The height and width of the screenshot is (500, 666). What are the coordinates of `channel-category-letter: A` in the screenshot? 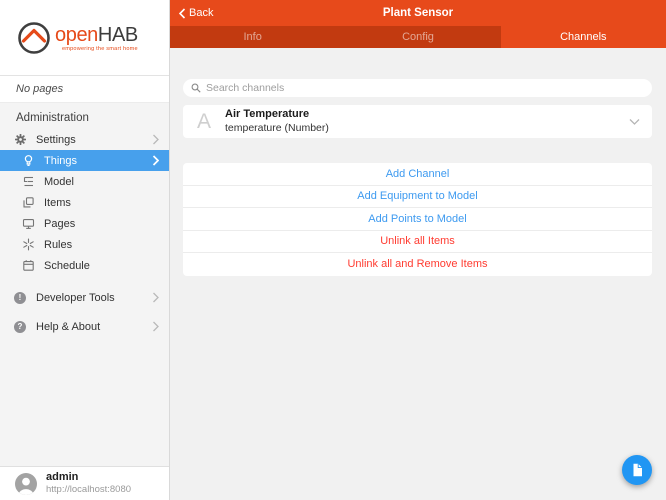 It's located at (203, 121).